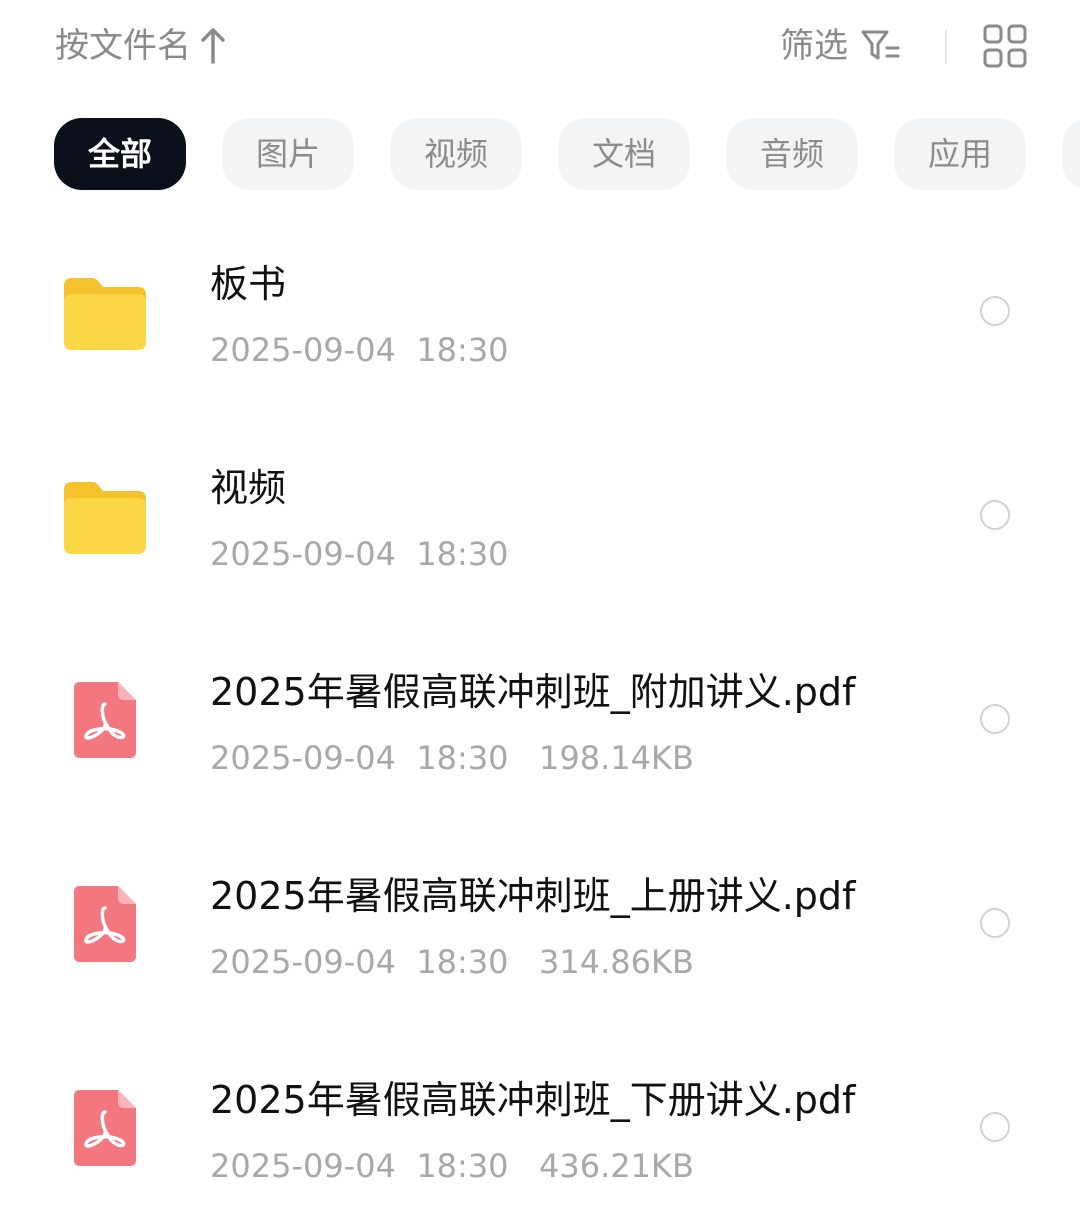  What do you see at coordinates (880, 45) in the screenshot?
I see `filter-icon` at bounding box center [880, 45].